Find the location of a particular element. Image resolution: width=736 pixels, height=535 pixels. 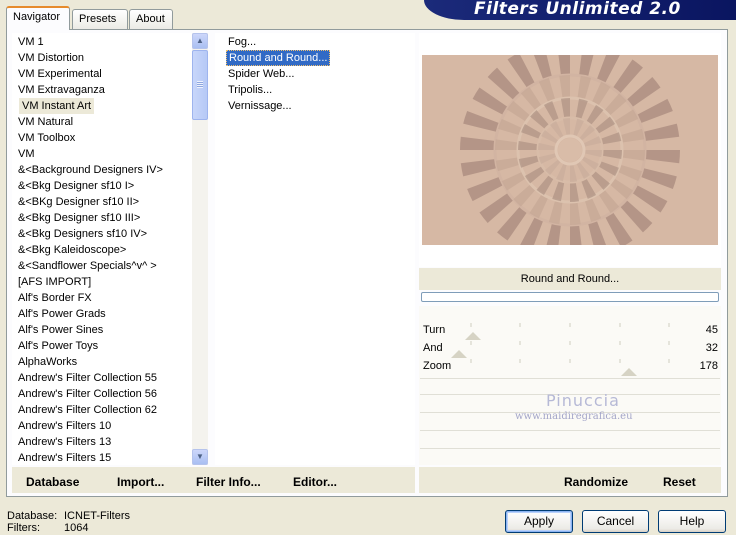

category-item: [AFS IMPORT] is located at coordinates (54, 282).